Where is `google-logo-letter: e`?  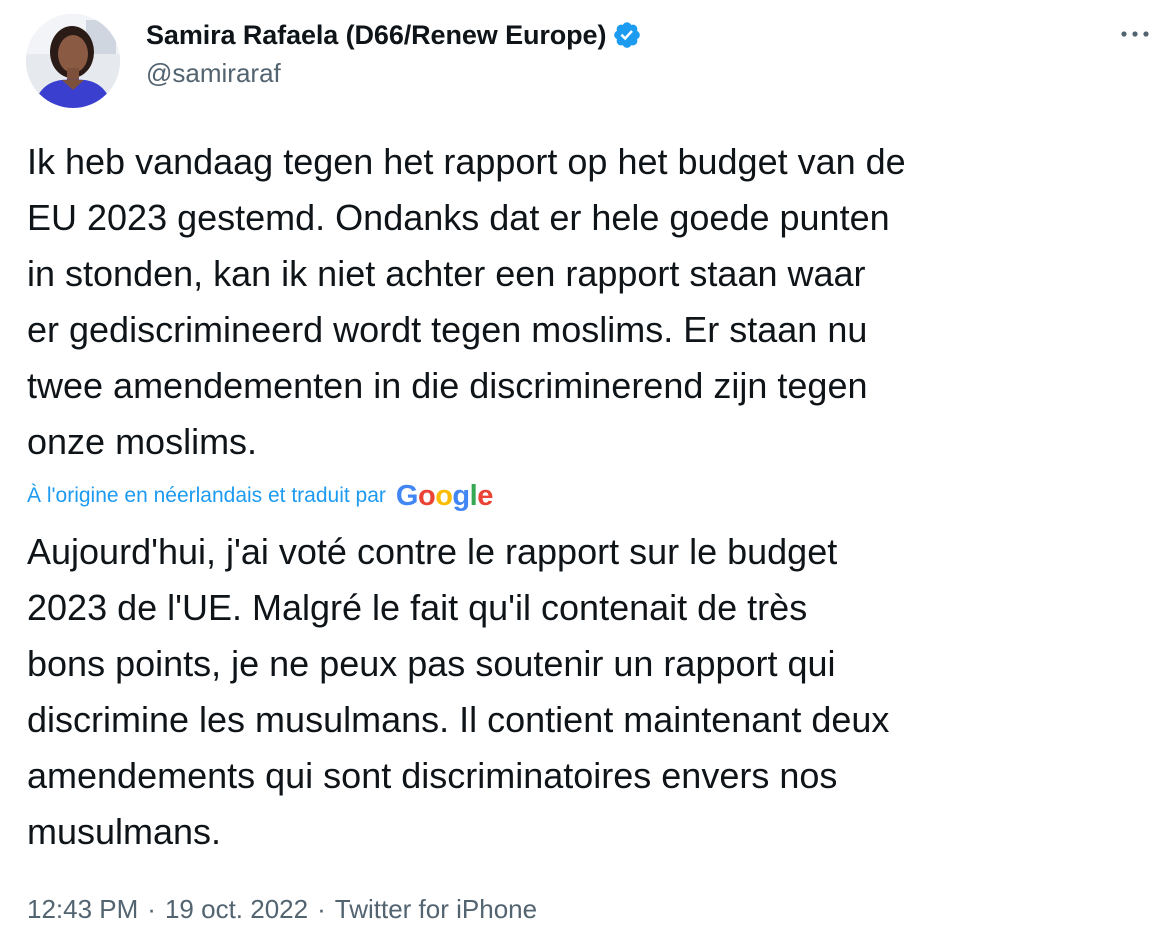 google-logo-letter: e is located at coordinates (485, 496).